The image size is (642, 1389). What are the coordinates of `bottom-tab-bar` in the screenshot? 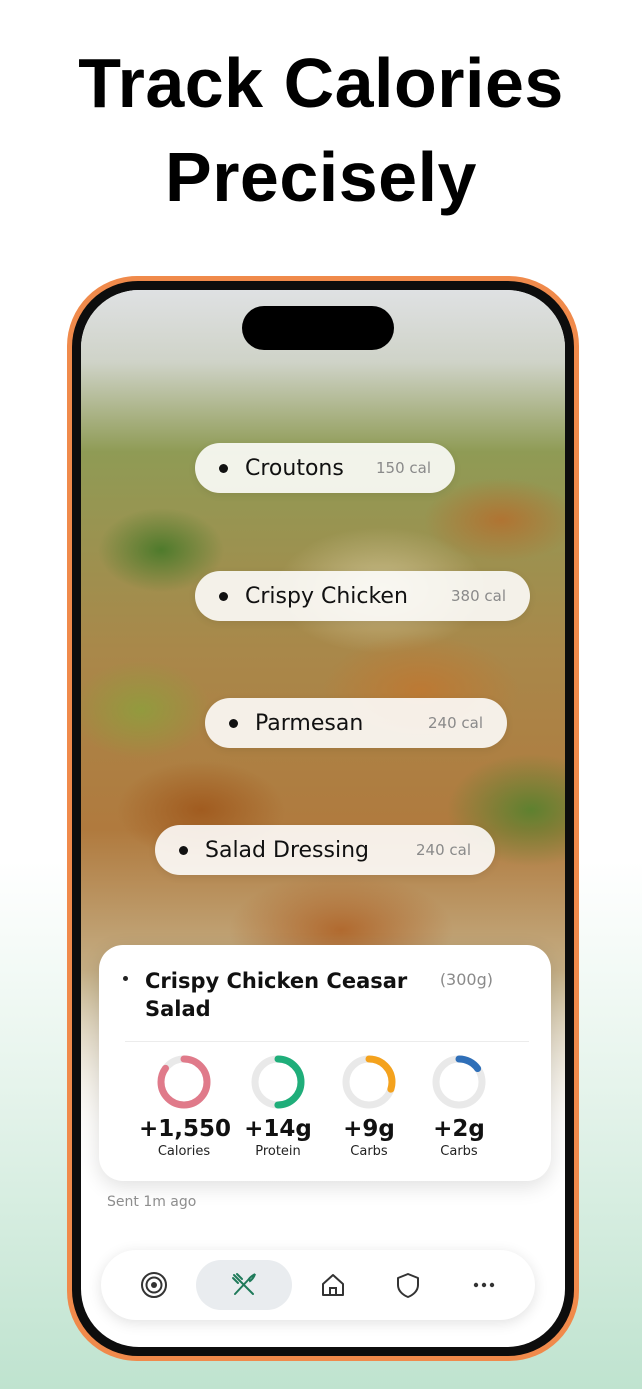 It's located at (318, 1285).